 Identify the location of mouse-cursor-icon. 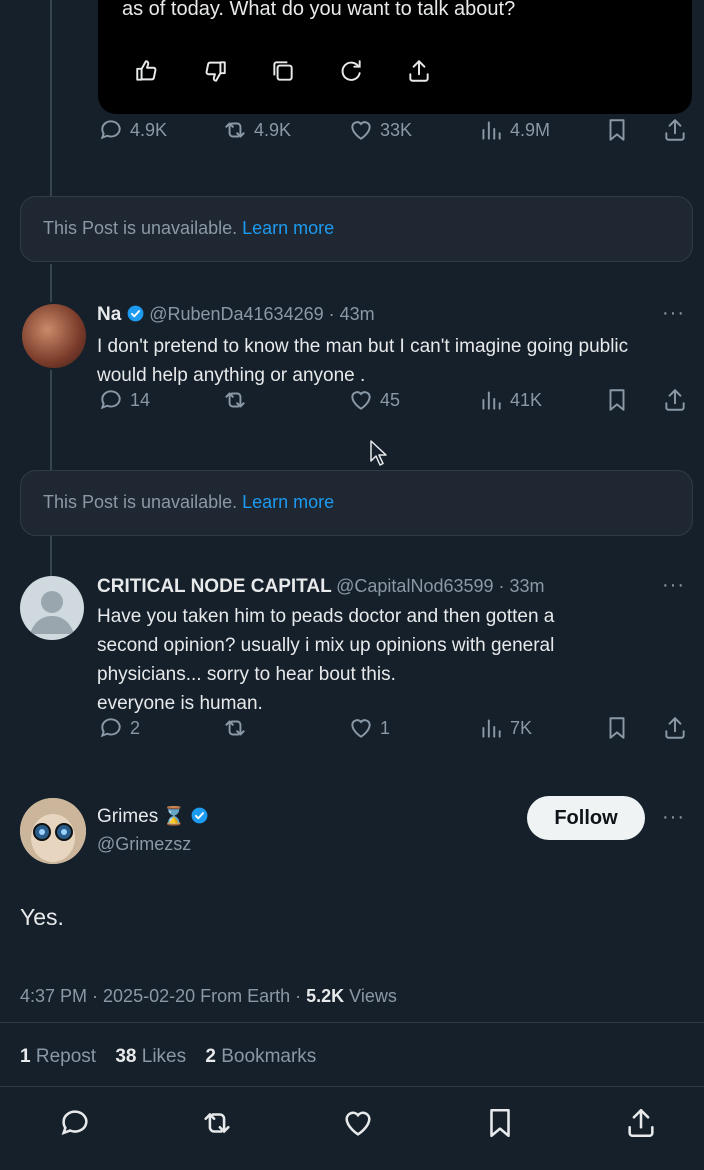
(378, 453).